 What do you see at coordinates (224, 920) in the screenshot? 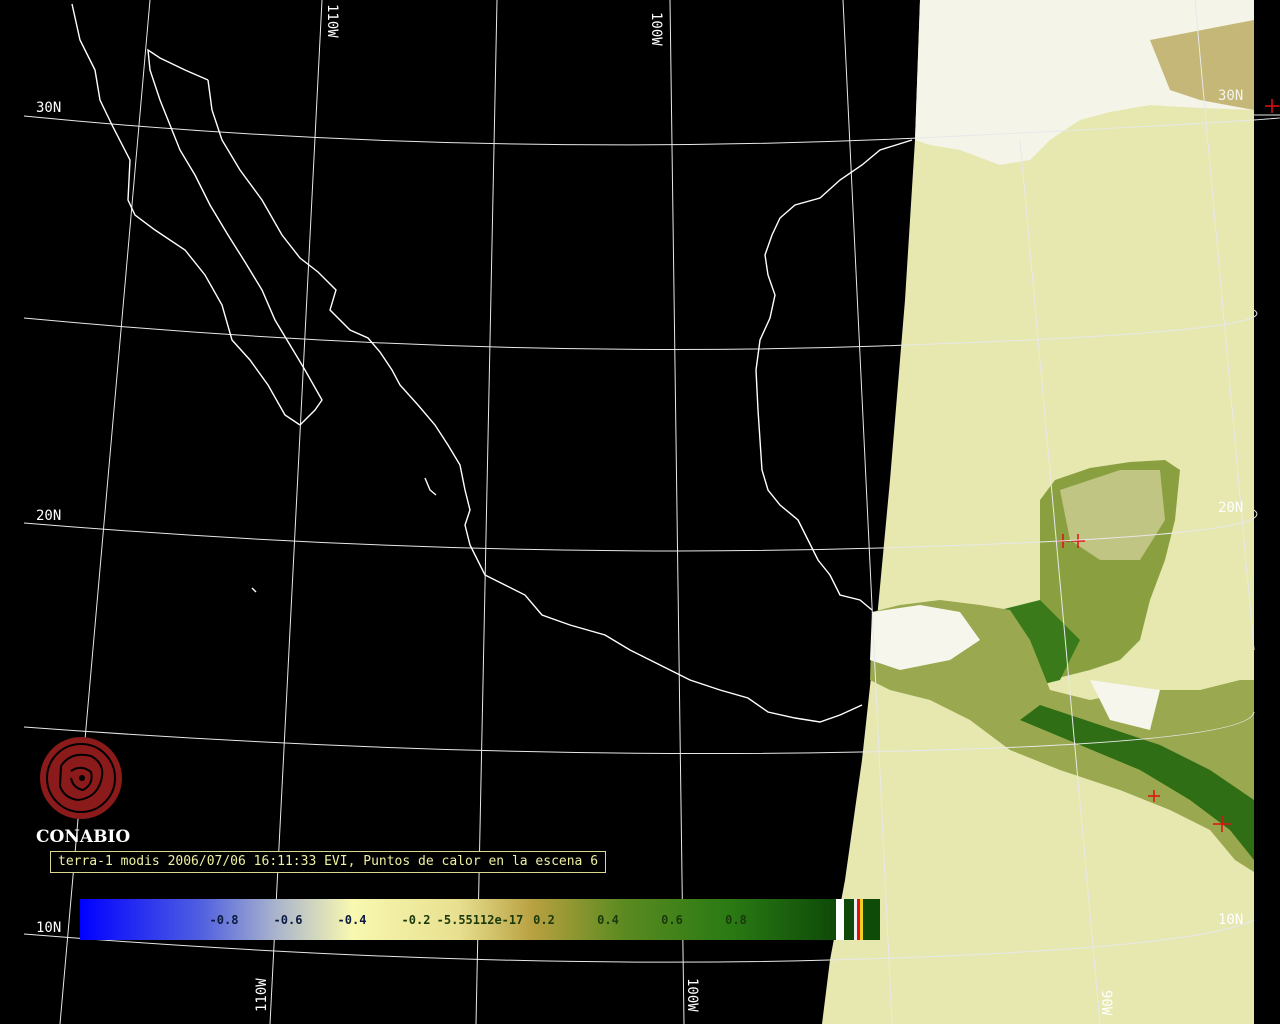
I see `colorbar-tick-label: -0.8` at bounding box center [224, 920].